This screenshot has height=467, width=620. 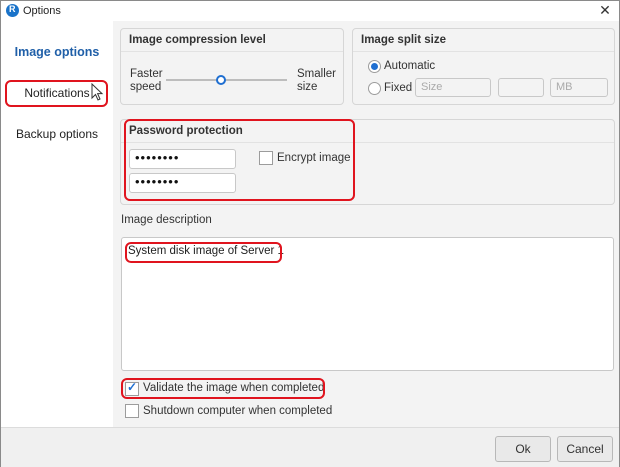 What do you see at coordinates (182, 159) in the screenshot?
I see `password-field: ••••••••` at bounding box center [182, 159].